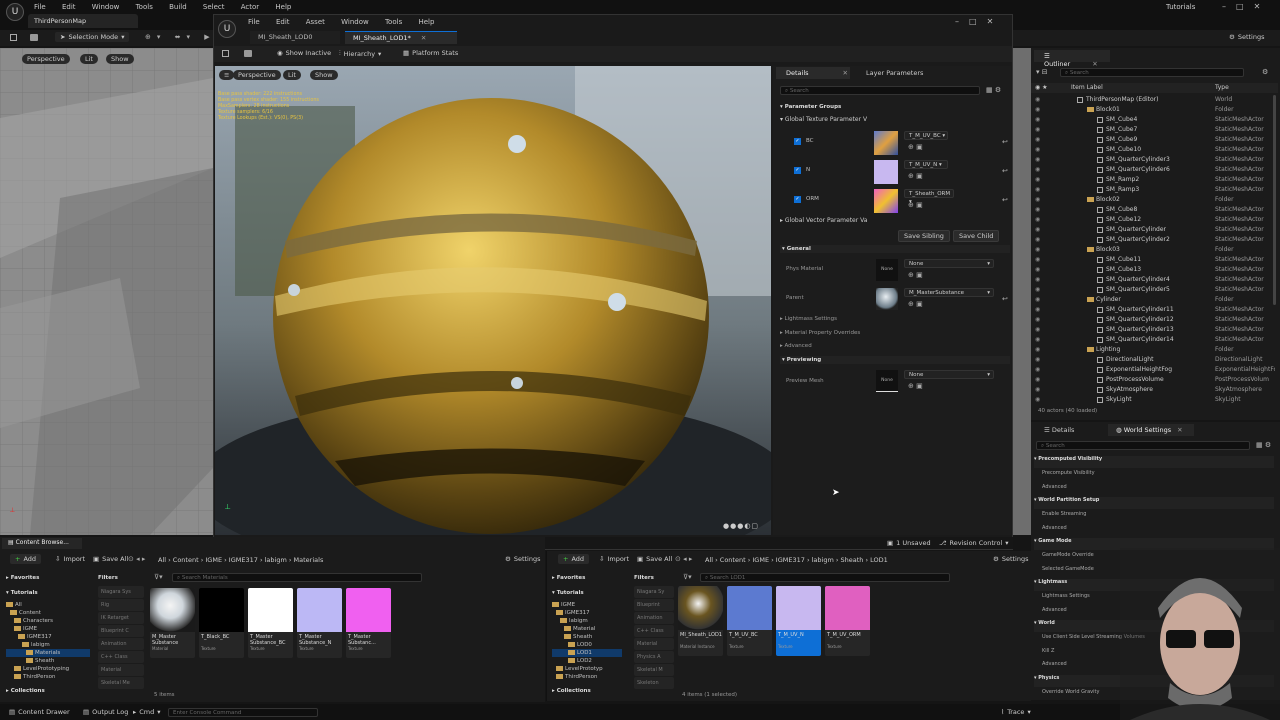 This screenshot has height=720, width=1280. What do you see at coordinates (110, 559) in the screenshot?
I see `cb1-save-all-button: ▣ Save All` at bounding box center [110, 559].